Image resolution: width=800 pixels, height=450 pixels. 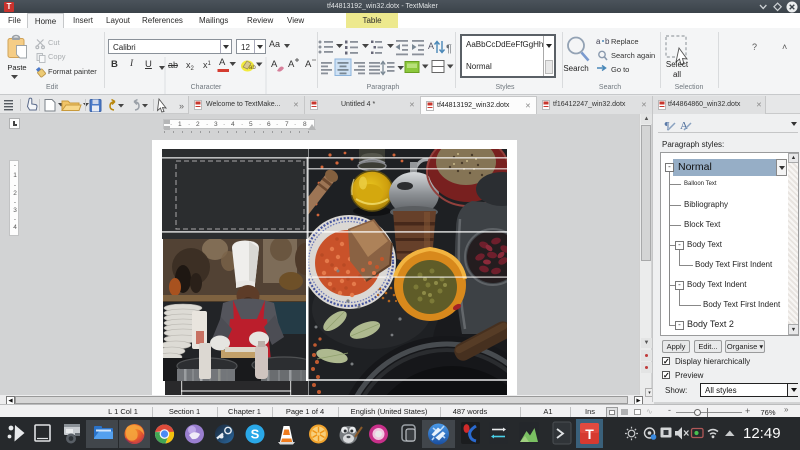 What do you see at coordinates (598, 41) in the screenshot?
I see `svg-text: a` at bounding box center [598, 41].